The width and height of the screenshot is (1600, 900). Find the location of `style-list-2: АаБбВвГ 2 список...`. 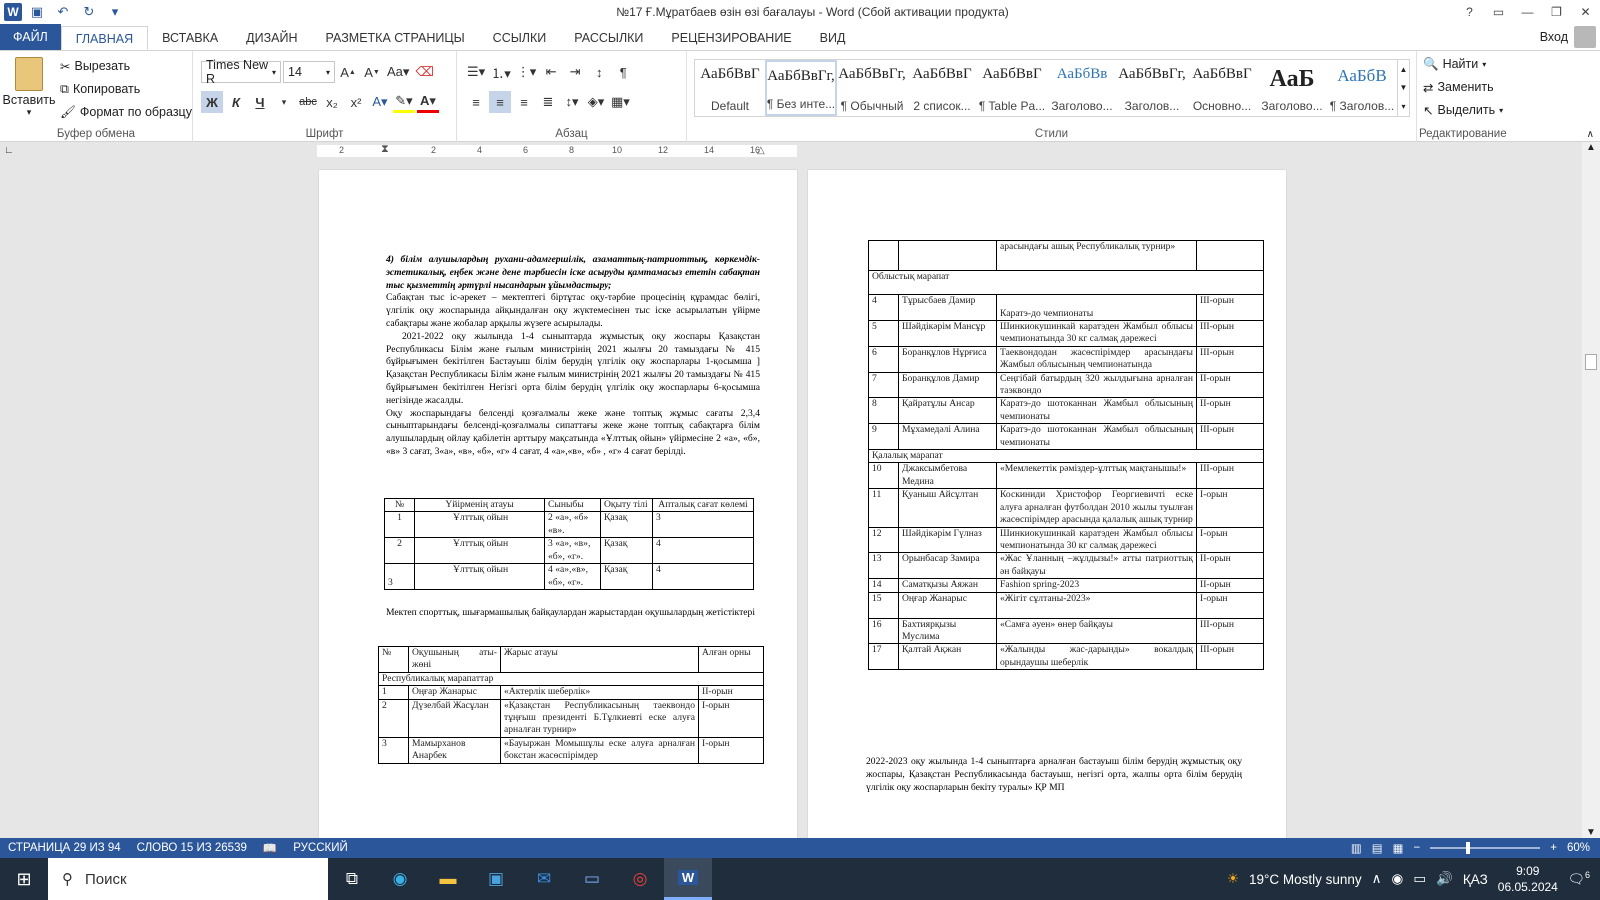

style-list-2: АаБбВвГ 2 список... is located at coordinates (942, 88).